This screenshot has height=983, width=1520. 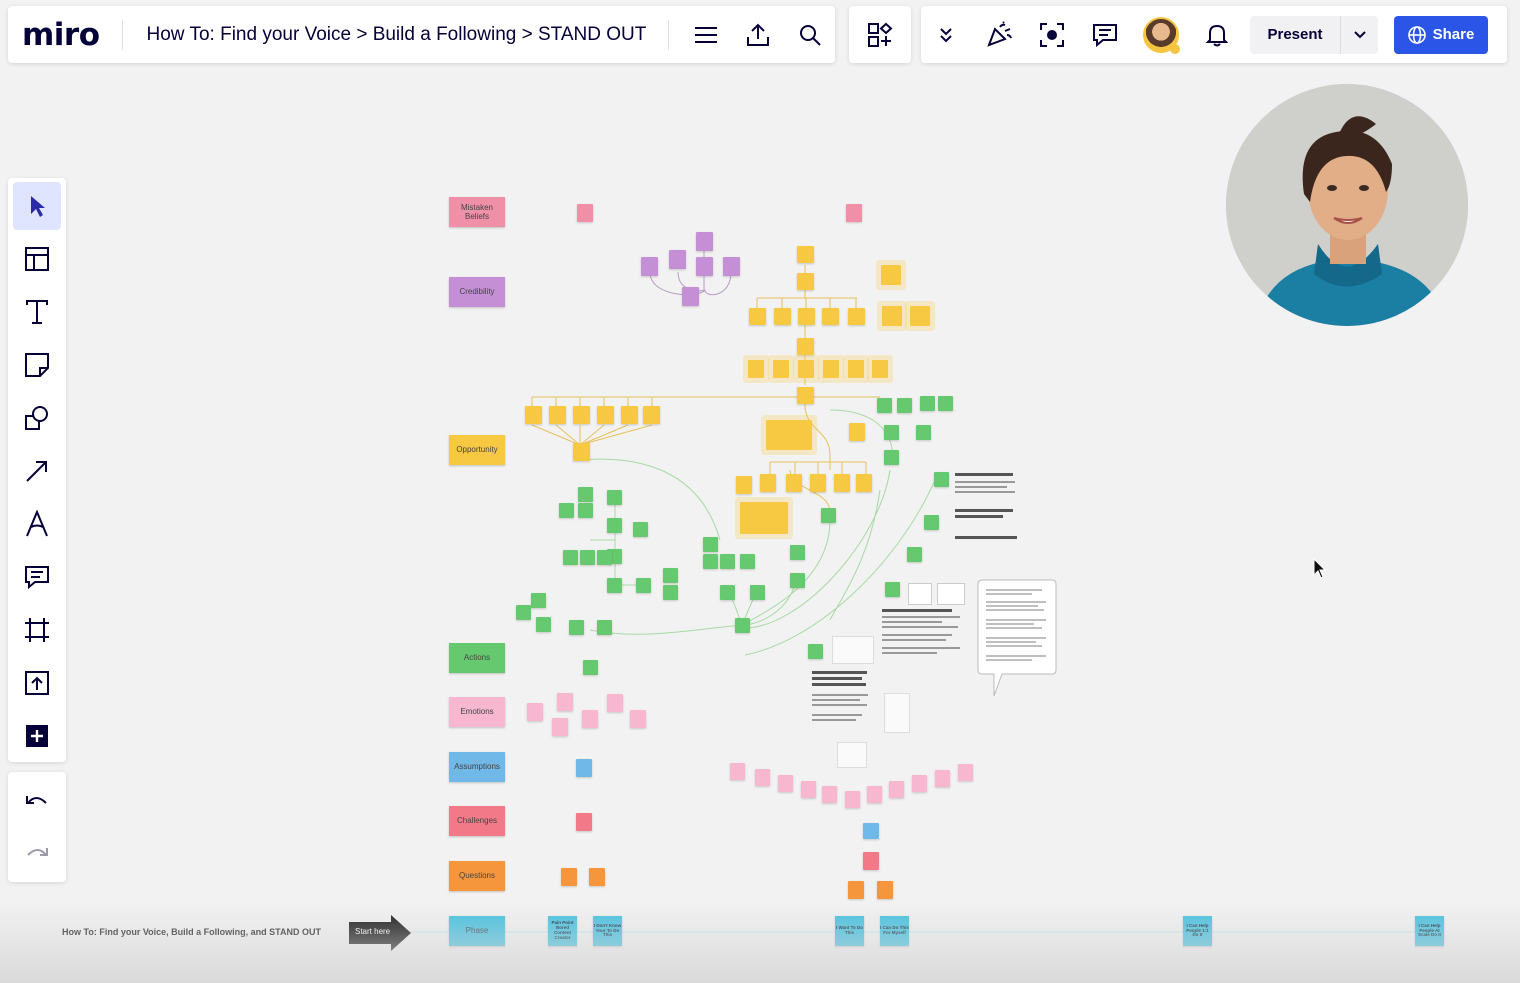 What do you see at coordinates (37, 630) in the screenshot?
I see `frame-tool` at bounding box center [37, 630].